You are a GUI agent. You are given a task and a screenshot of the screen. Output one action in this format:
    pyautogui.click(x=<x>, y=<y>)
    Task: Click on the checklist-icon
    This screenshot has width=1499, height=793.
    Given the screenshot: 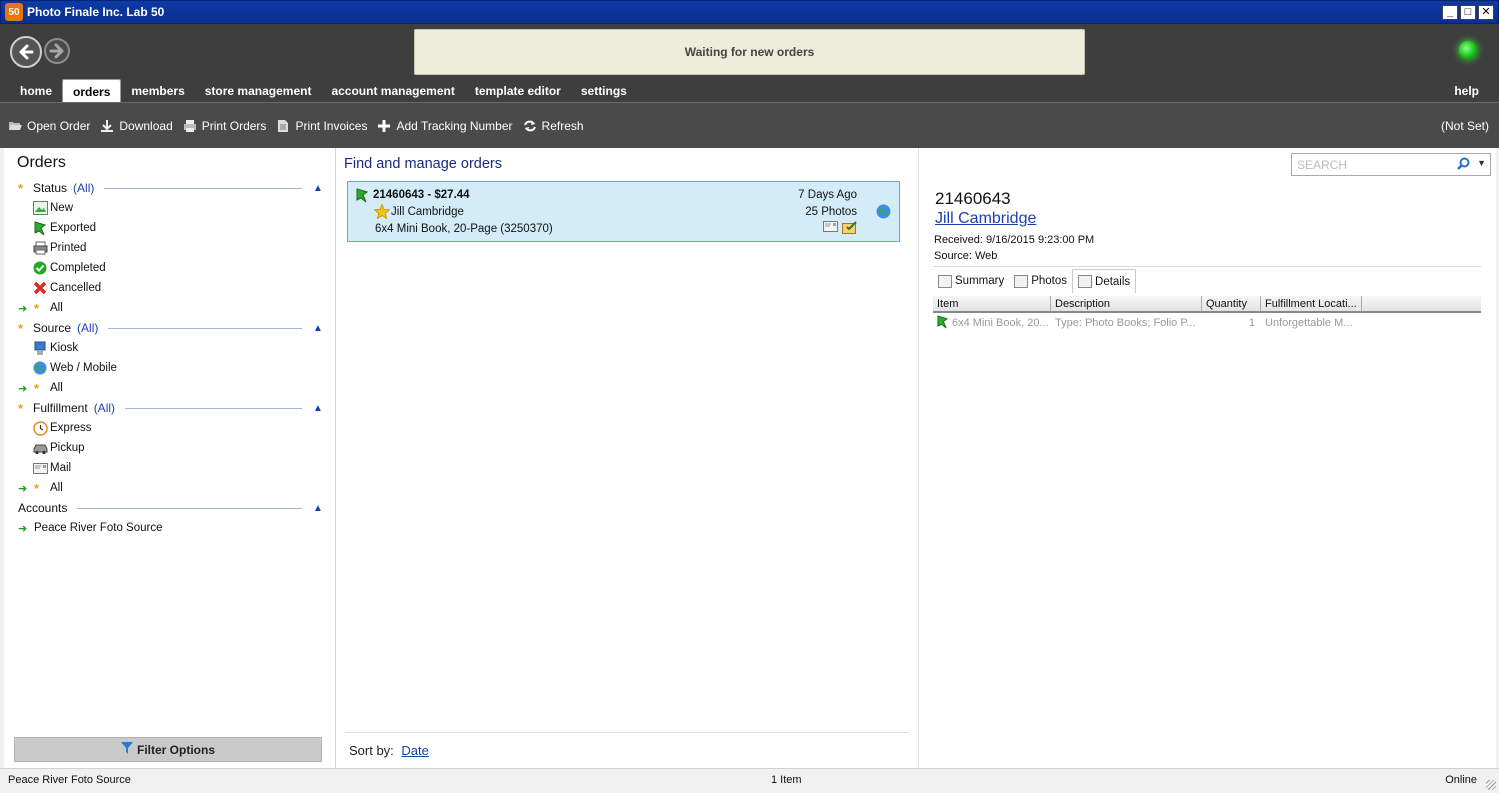 What is the action you would take?
    pyautogui.click(x=849, y=229)
    